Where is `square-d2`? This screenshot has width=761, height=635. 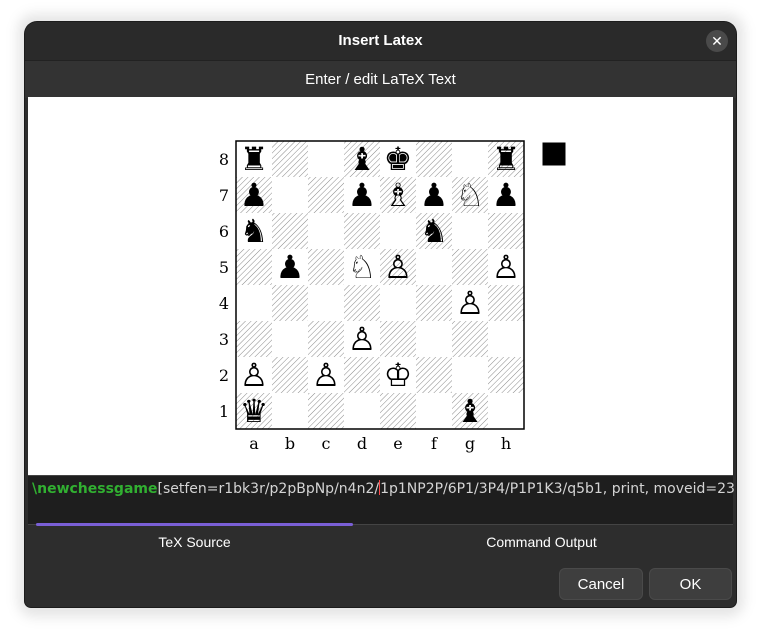 square-d2 is located at coordinates (362, 375).